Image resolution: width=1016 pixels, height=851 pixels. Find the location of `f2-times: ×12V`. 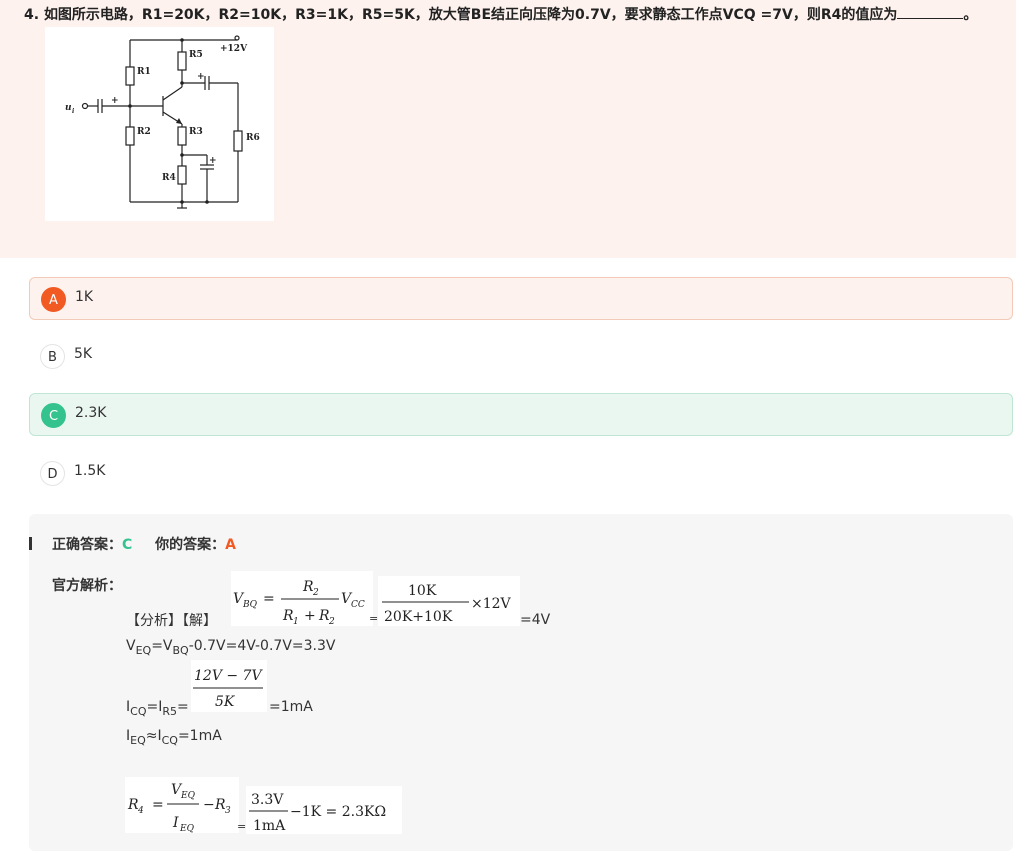

f2-times: ×12V is located at coordinates (491, 604).